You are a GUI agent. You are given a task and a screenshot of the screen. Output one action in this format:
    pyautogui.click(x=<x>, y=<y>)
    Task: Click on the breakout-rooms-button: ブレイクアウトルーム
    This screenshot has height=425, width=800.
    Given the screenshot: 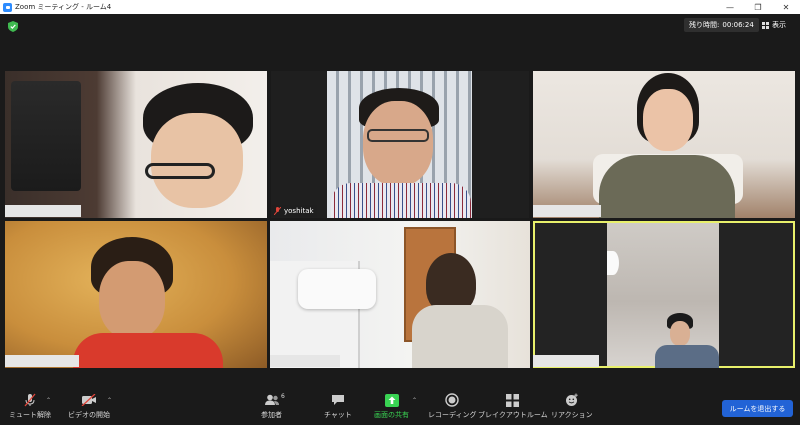 What is the action you would take?
    pyautogui.click(x=513, y=406)
    